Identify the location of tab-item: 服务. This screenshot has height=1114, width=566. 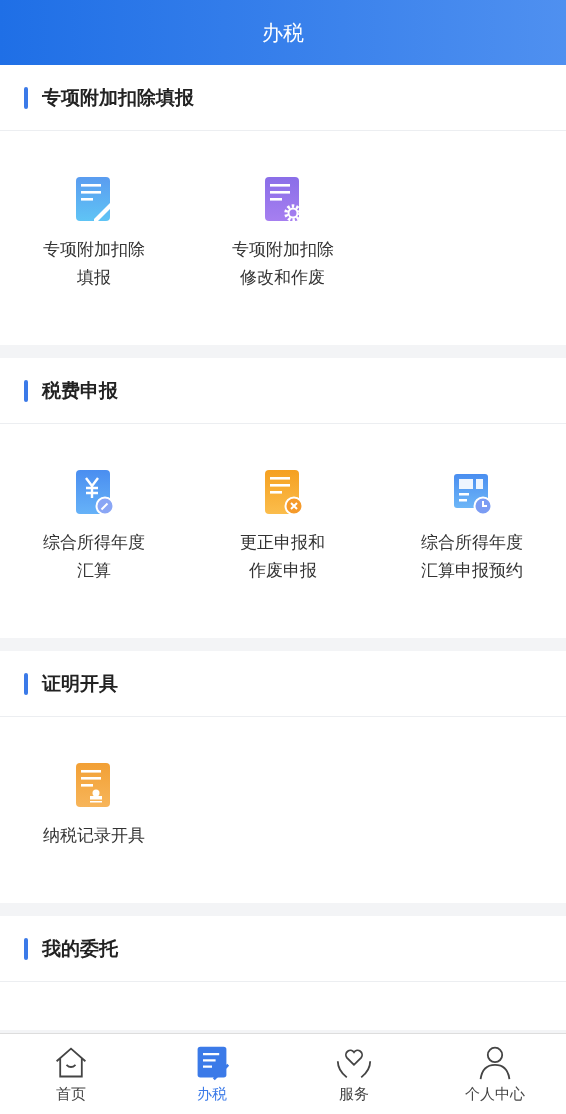
(354, 1074).